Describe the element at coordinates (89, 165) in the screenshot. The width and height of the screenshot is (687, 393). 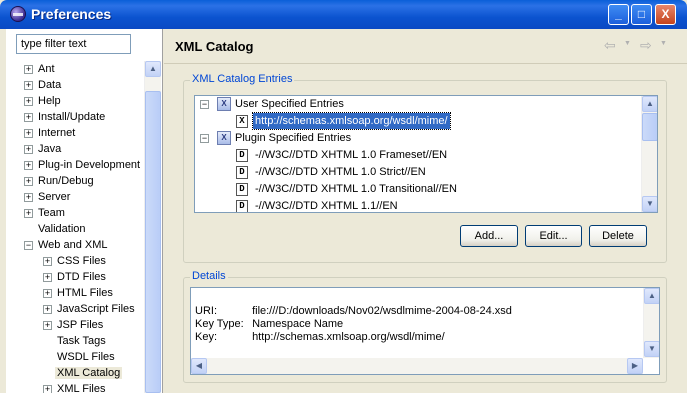
I see `tree-item-label: Plug-in Development` at that location.